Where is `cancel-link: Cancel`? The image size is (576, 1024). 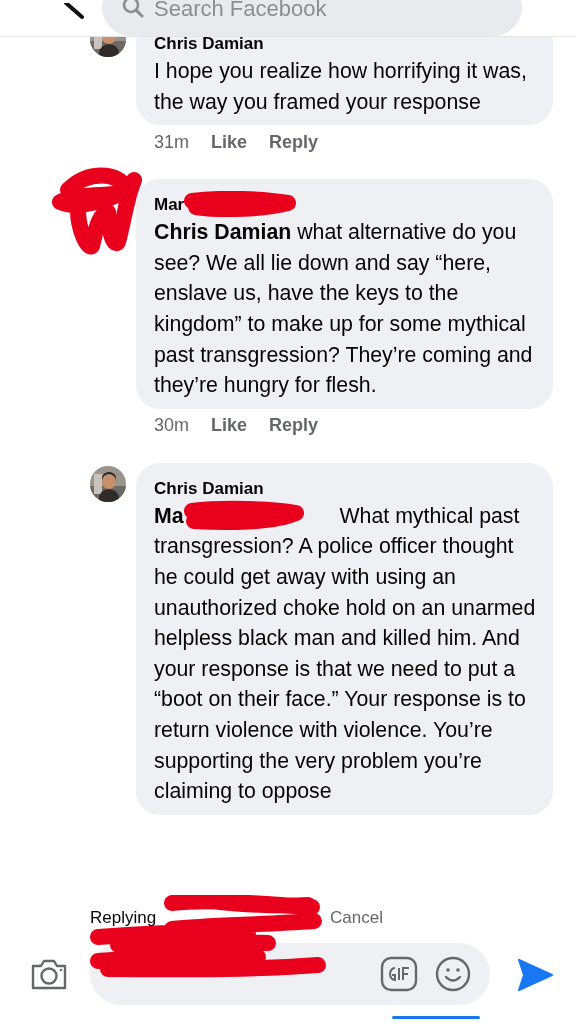 cancel-link: Cancel is located at coordinates (356, 918).